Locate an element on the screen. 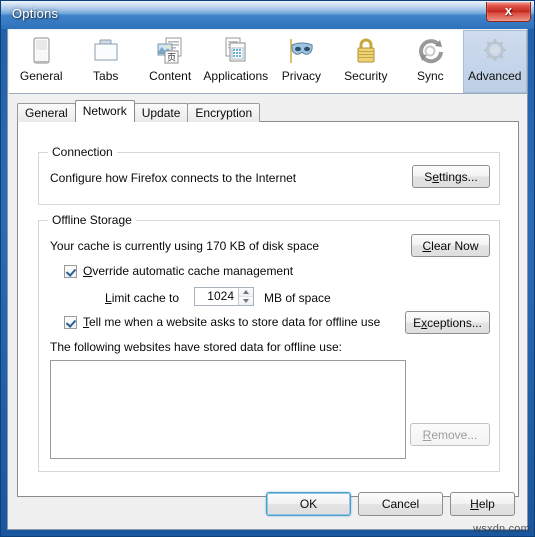 Image resolution: width=535 pixels, height=537 pixels. override-cache-label: Override automatic cache management is located at coordinates (188, 271).